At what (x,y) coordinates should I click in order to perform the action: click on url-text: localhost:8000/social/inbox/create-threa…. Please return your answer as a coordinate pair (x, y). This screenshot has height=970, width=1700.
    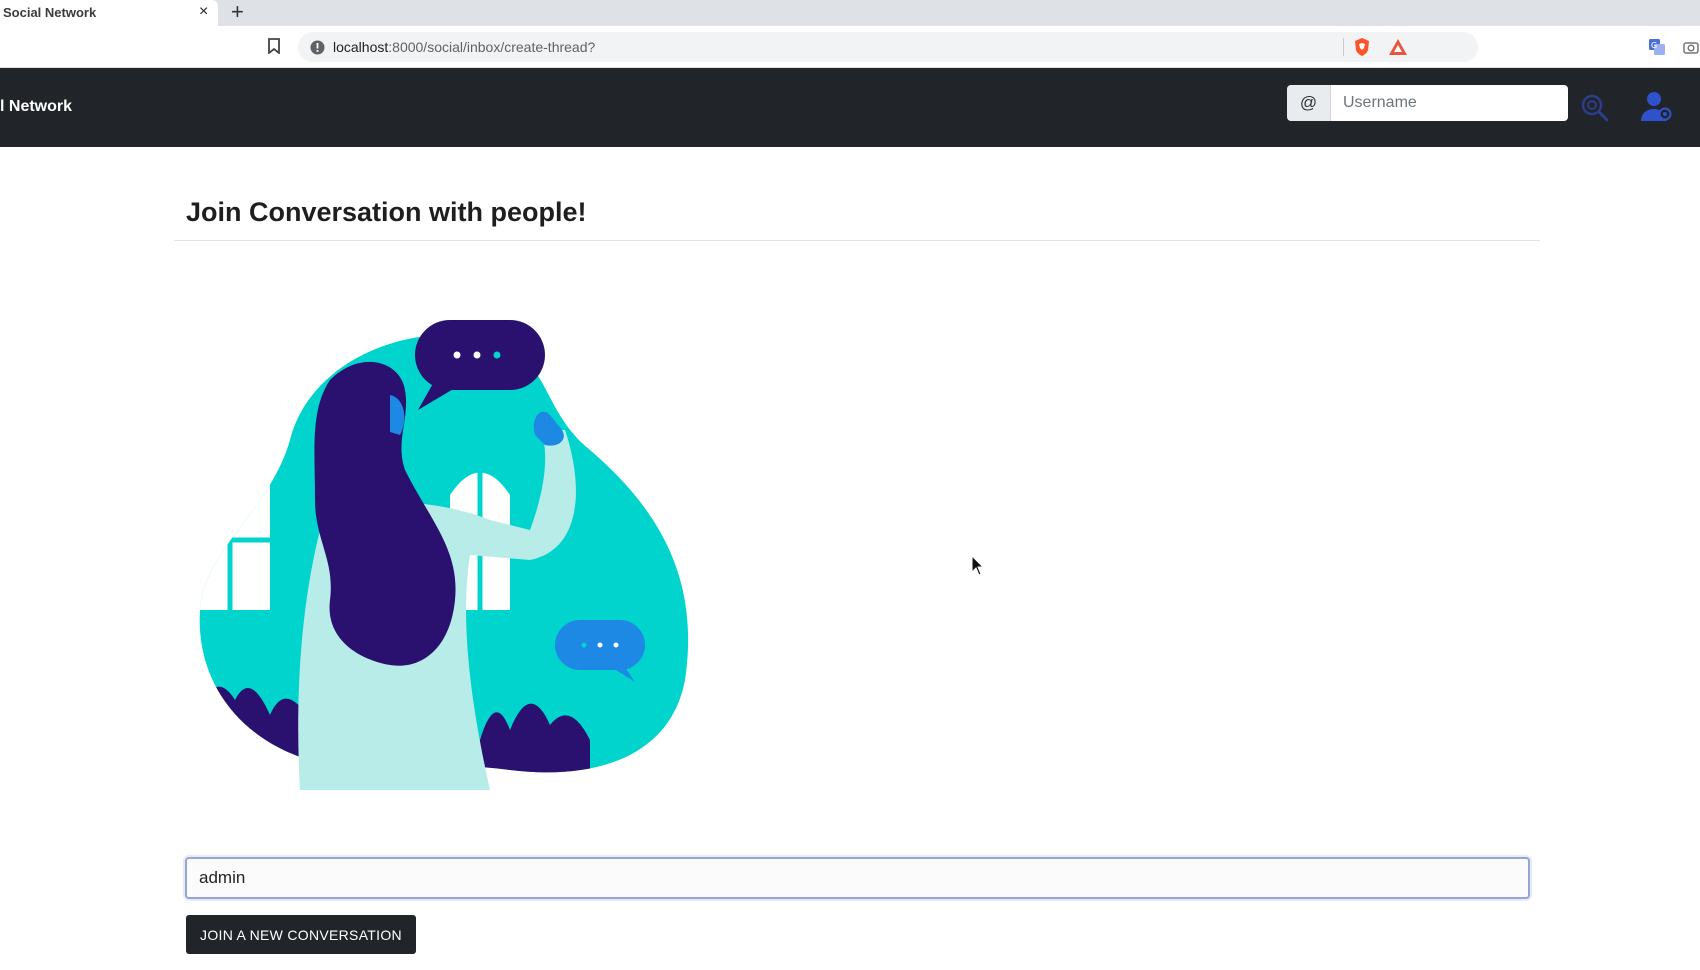
    Looking at the image, I should click on (464, 47).